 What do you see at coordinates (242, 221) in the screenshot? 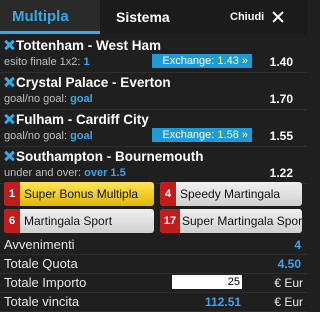
I see `bonus-label: Super Martingala Sport` at bounding box center [242, 221].